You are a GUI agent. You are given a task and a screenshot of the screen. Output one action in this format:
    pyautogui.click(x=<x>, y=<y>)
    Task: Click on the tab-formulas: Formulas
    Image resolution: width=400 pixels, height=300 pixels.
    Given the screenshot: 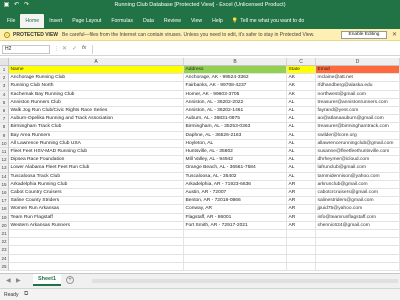 What is the action you would take?
    pyautogui.click(x=122, y=21)
    